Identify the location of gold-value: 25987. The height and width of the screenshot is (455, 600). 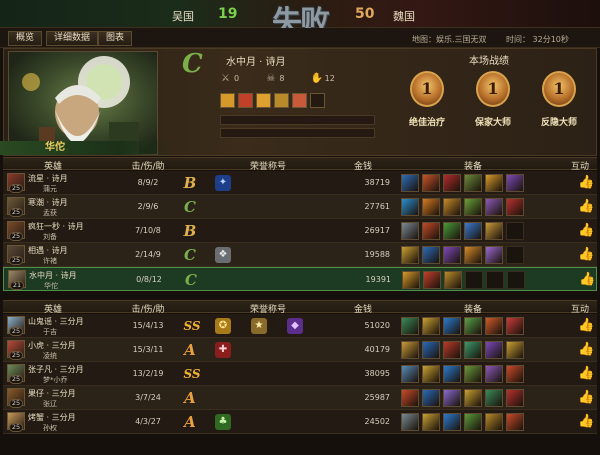
(377, 397).